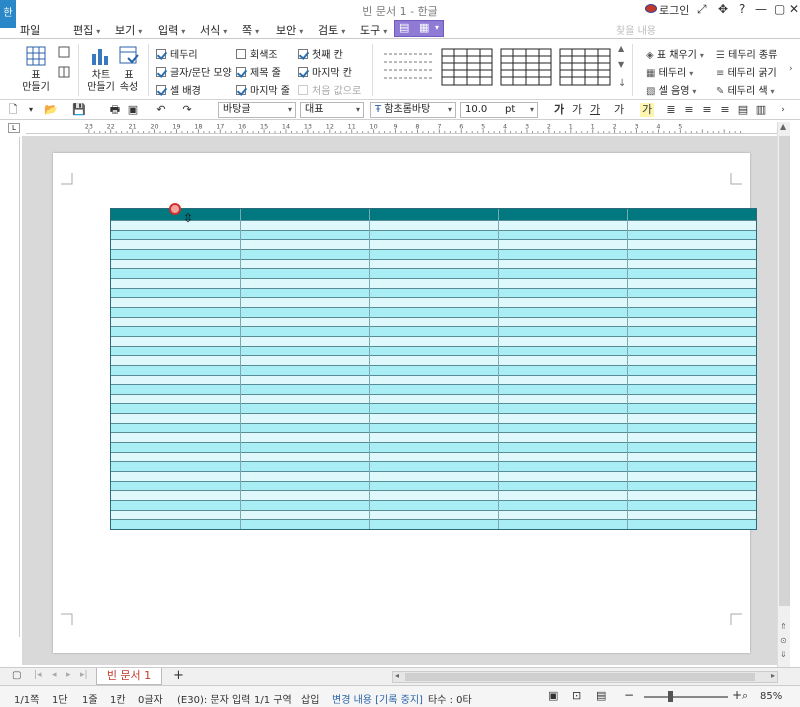 This screenshot has height=707, width=800. Describe the element at coordinates (263, 89) in the screenshot. I see `check-last-row: 마지막 줄` at that location.